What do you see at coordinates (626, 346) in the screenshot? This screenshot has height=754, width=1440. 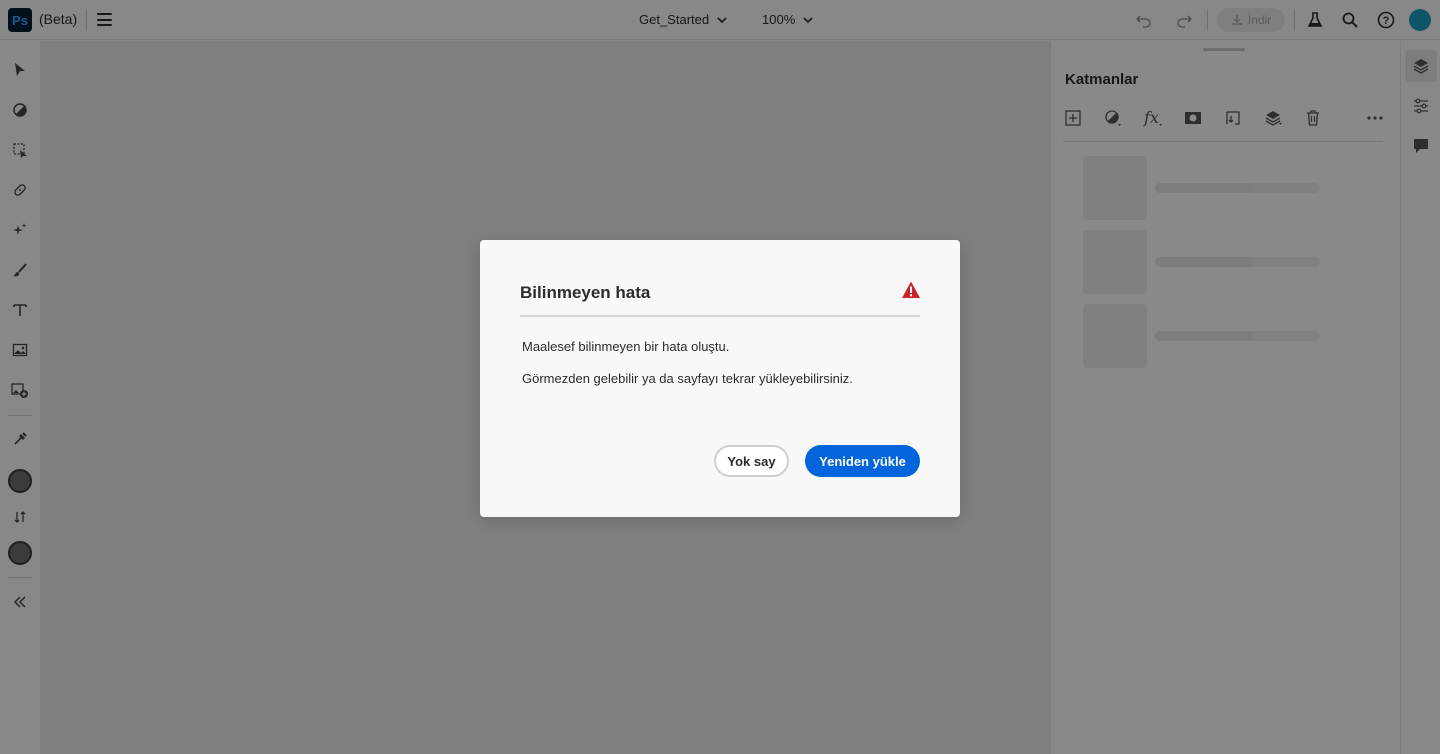 I see `dialog-message: Maalesef bilinmeyen bir hata oluştu.` at bounding box center [626, 346].